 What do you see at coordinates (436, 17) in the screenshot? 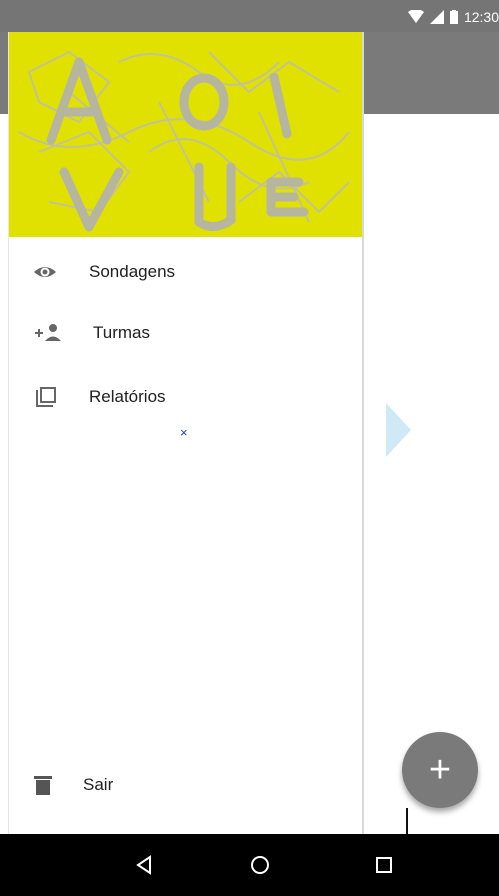
I see `signal-icon` at bounding box center [436, 17].